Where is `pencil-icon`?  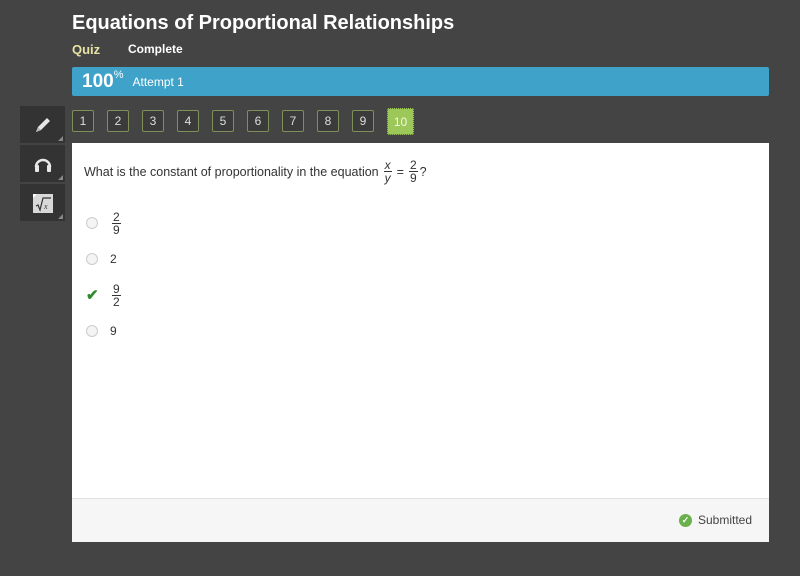 pencil-icon is located at coordinates (42, 124).